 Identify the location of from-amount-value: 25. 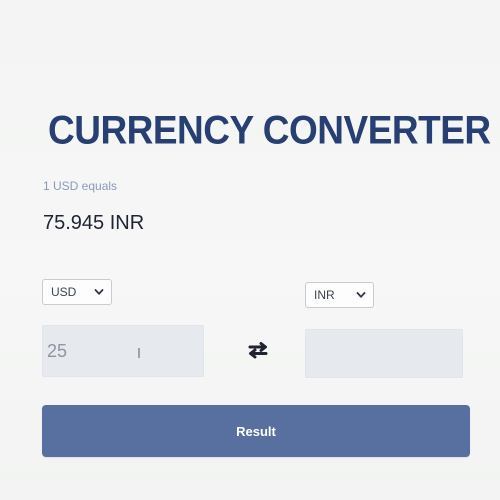
(57, 350).